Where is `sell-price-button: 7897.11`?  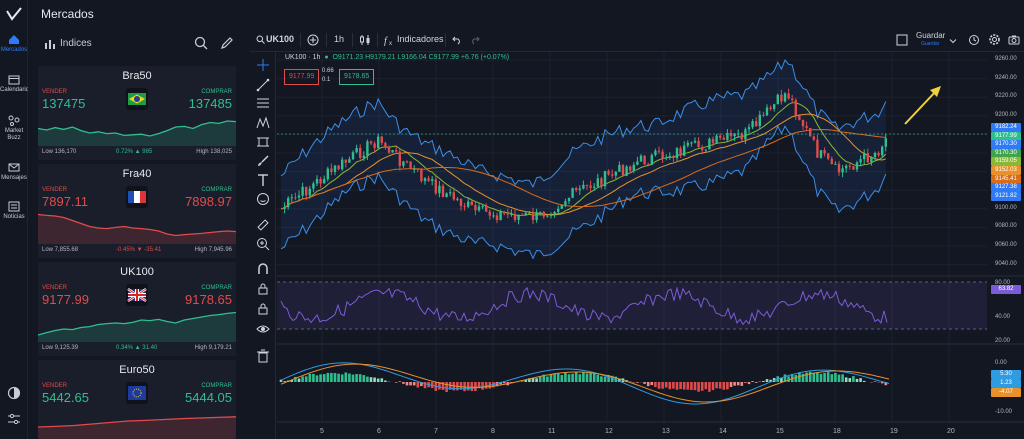
sell-price-button: 7897.11 is located at coordinates (65, 201).